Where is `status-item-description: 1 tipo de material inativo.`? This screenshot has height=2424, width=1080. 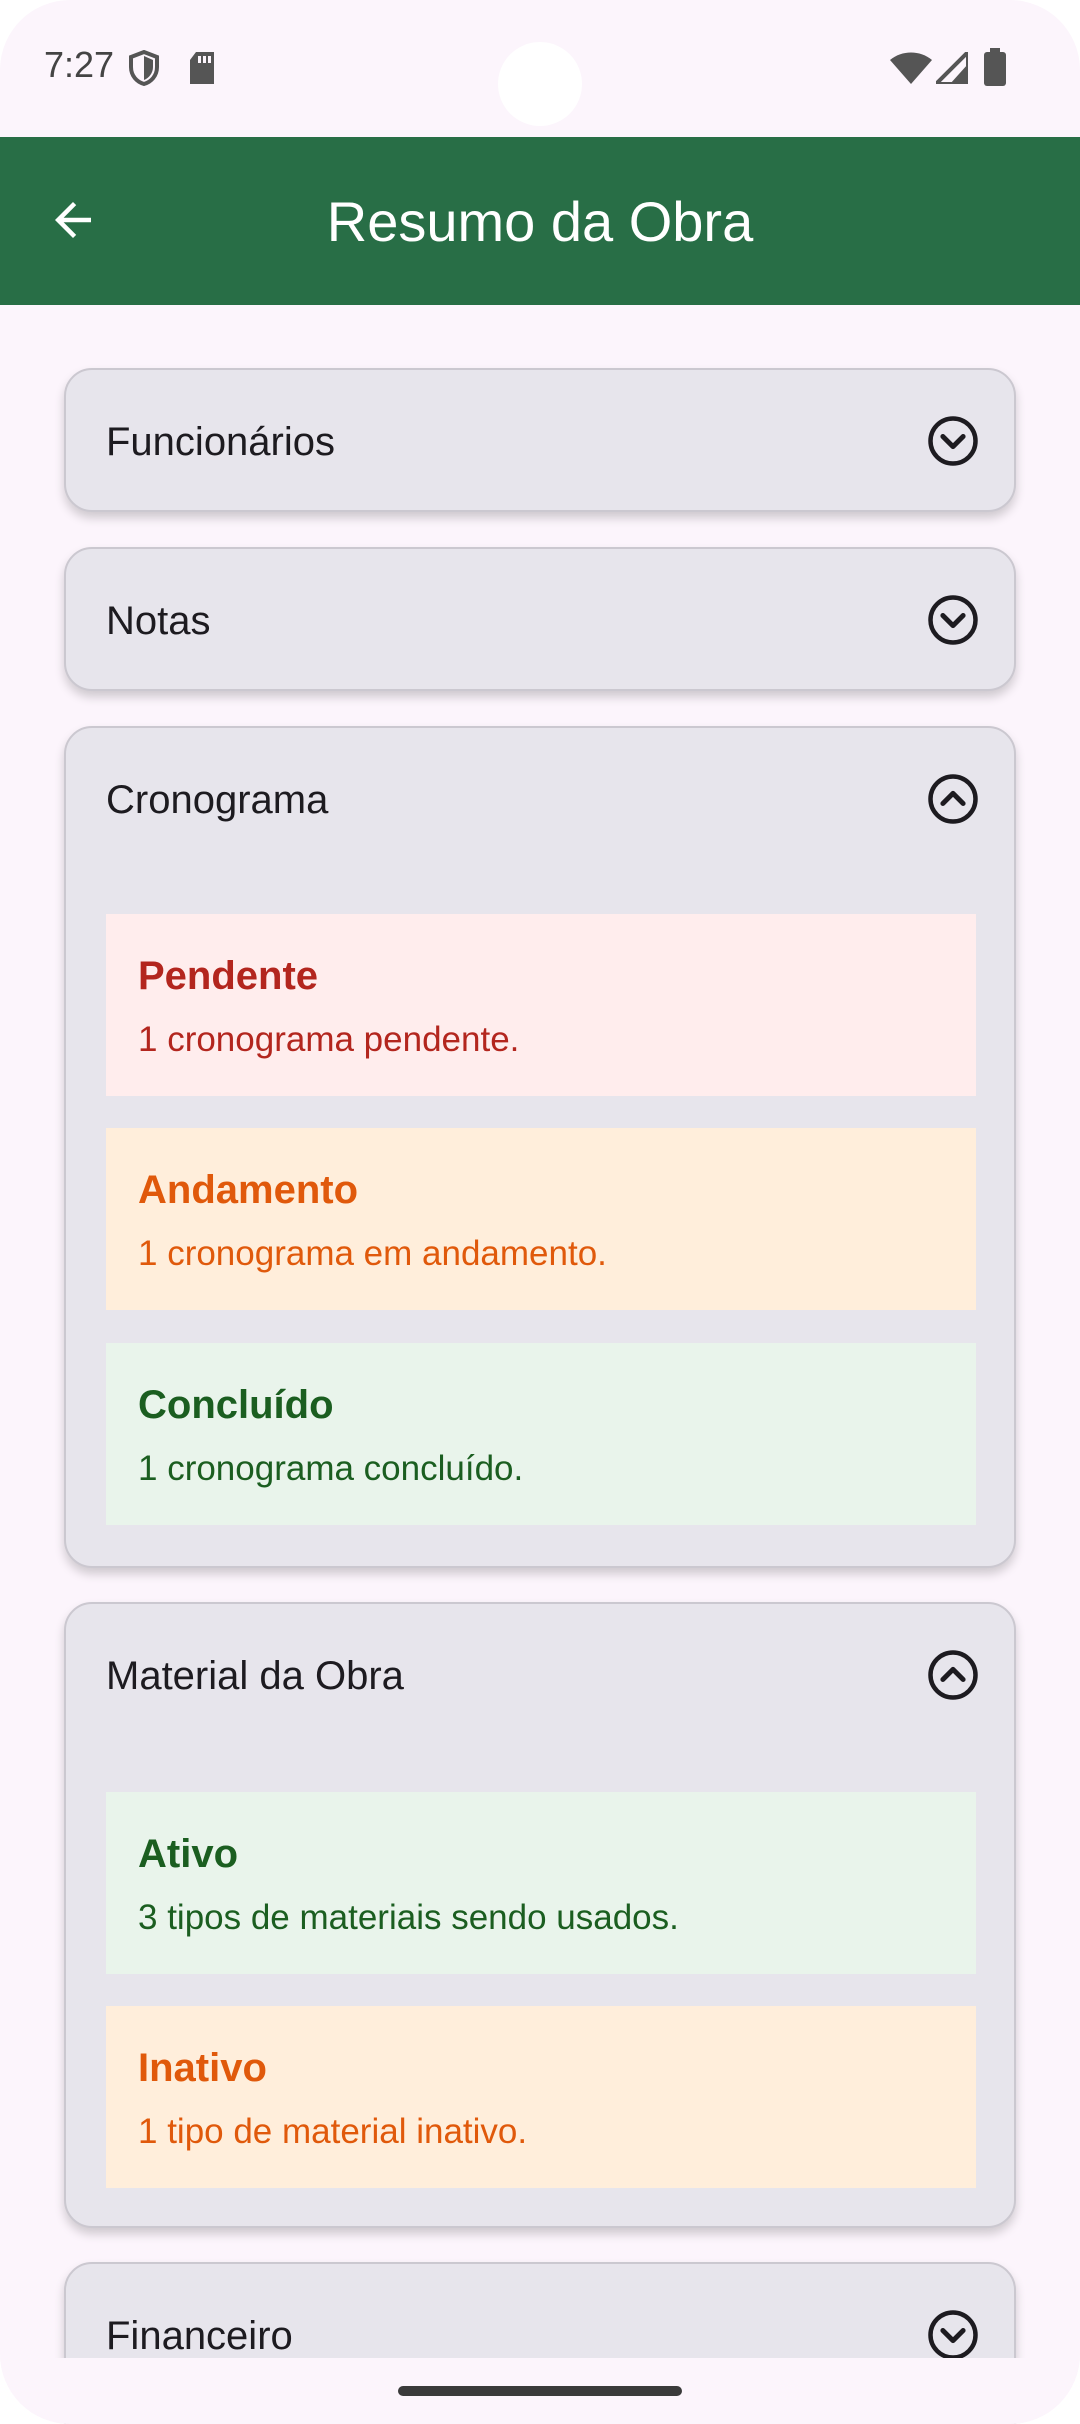
status-item-description: 1 tipo de material inativo. is located at coordinates (333, 2131).